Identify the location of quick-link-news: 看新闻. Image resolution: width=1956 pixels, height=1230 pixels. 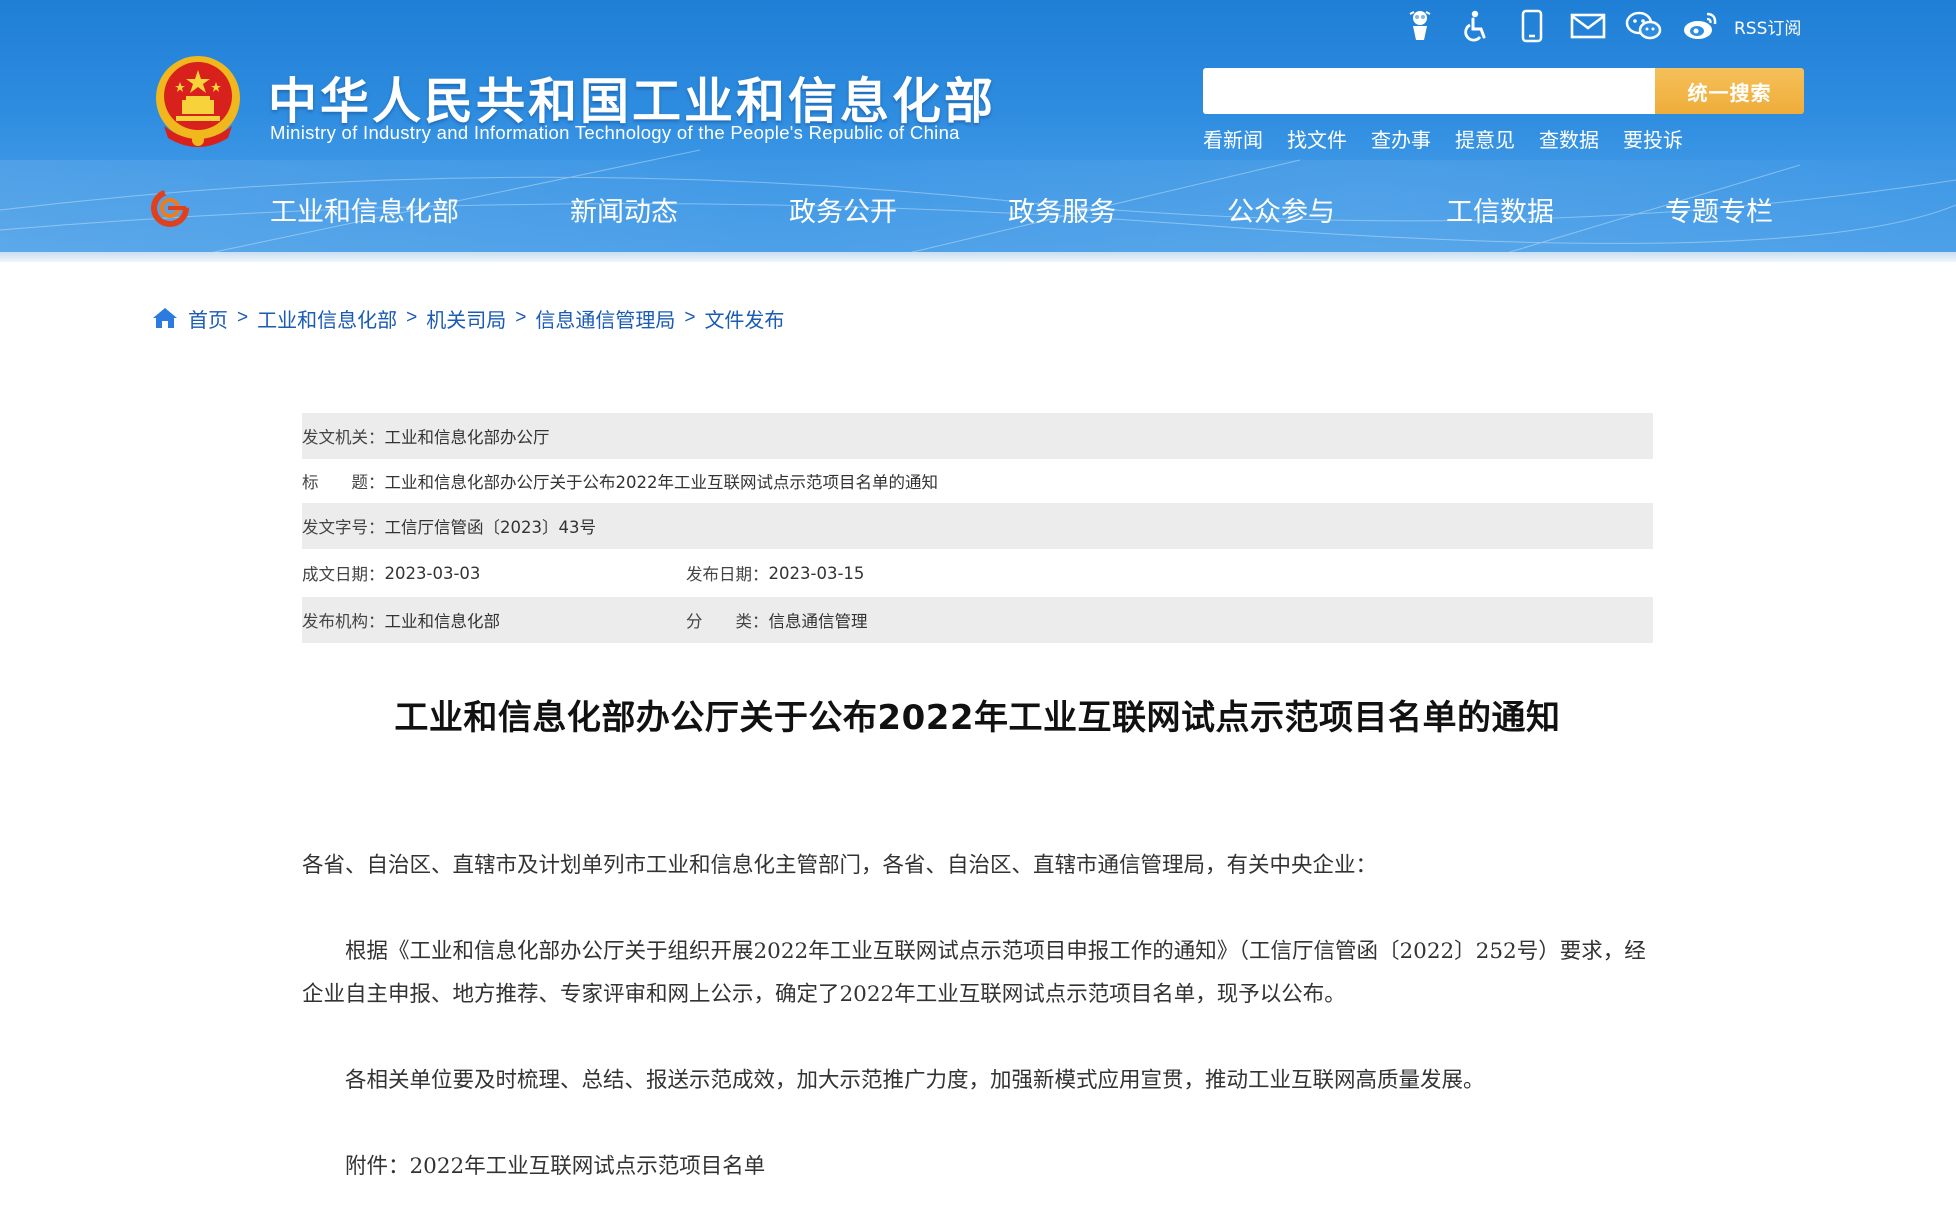
(1233, 138).